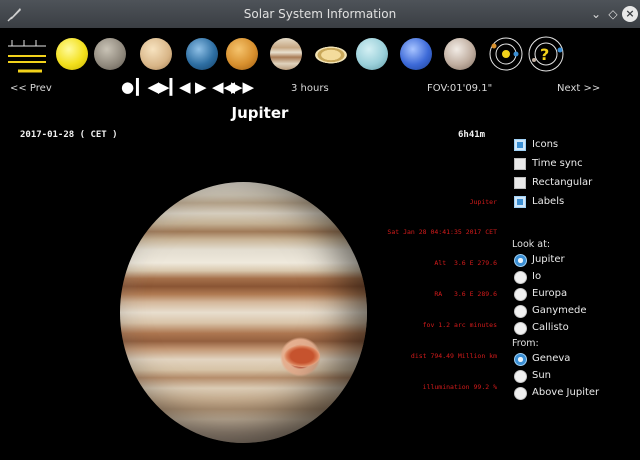  Describe the element at coordinates (27, 55) in the screenshot. I see `scale-ruler-icon` at that location.